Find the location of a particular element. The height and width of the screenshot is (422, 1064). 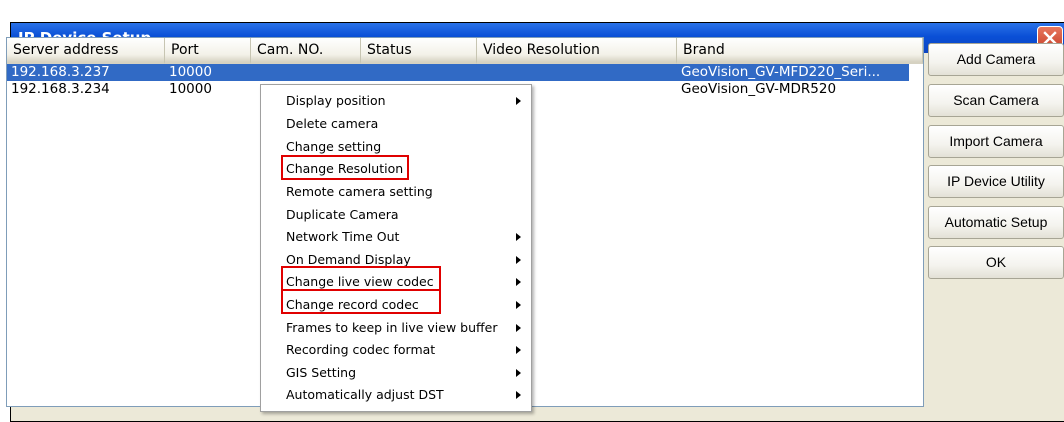

column-header-status: Status is located at coordinates (419, 51).